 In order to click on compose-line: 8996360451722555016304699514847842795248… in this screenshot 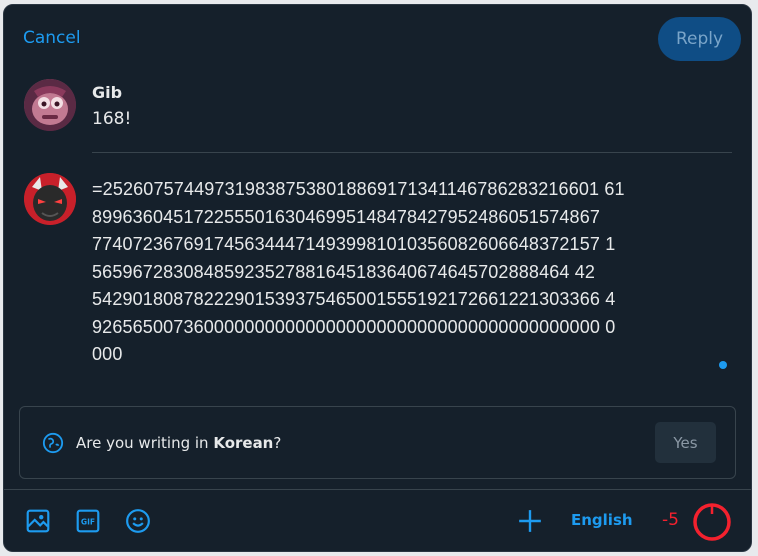, I will do `click(346, 216)`.